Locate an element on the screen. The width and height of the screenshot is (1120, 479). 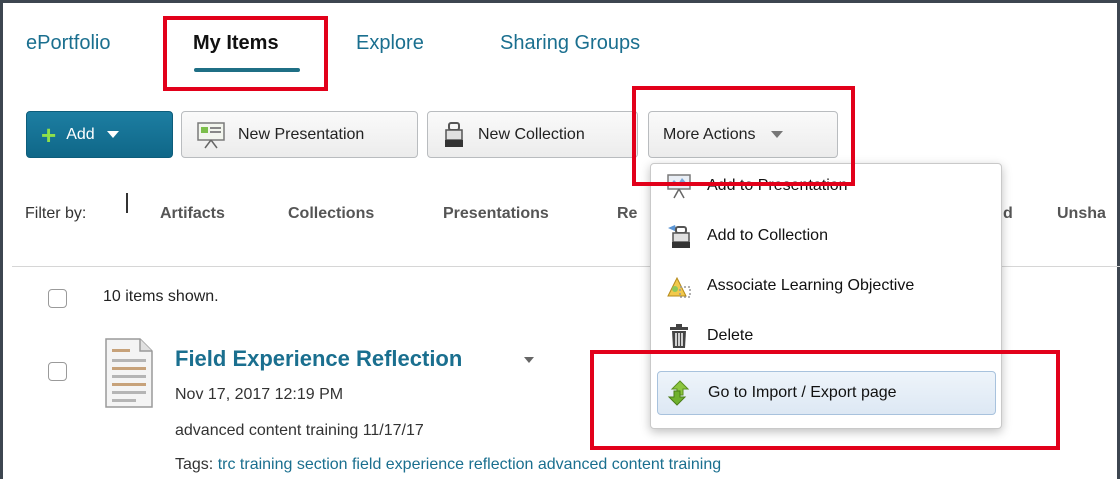
tab-sharing-groups: Sharing Groups is located at coordinates (570, 43).